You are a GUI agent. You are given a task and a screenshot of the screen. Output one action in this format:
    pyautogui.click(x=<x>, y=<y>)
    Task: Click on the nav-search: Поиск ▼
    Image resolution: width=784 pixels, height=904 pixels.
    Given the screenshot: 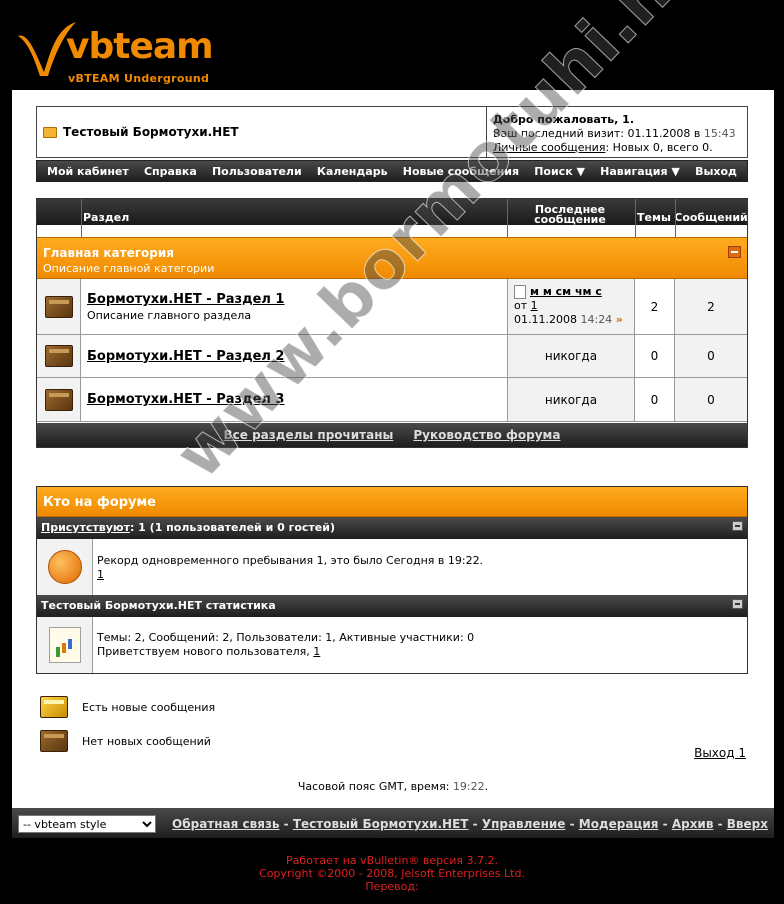 What is the action you would take?
    pyautogui.click(x=559, y=171)
    